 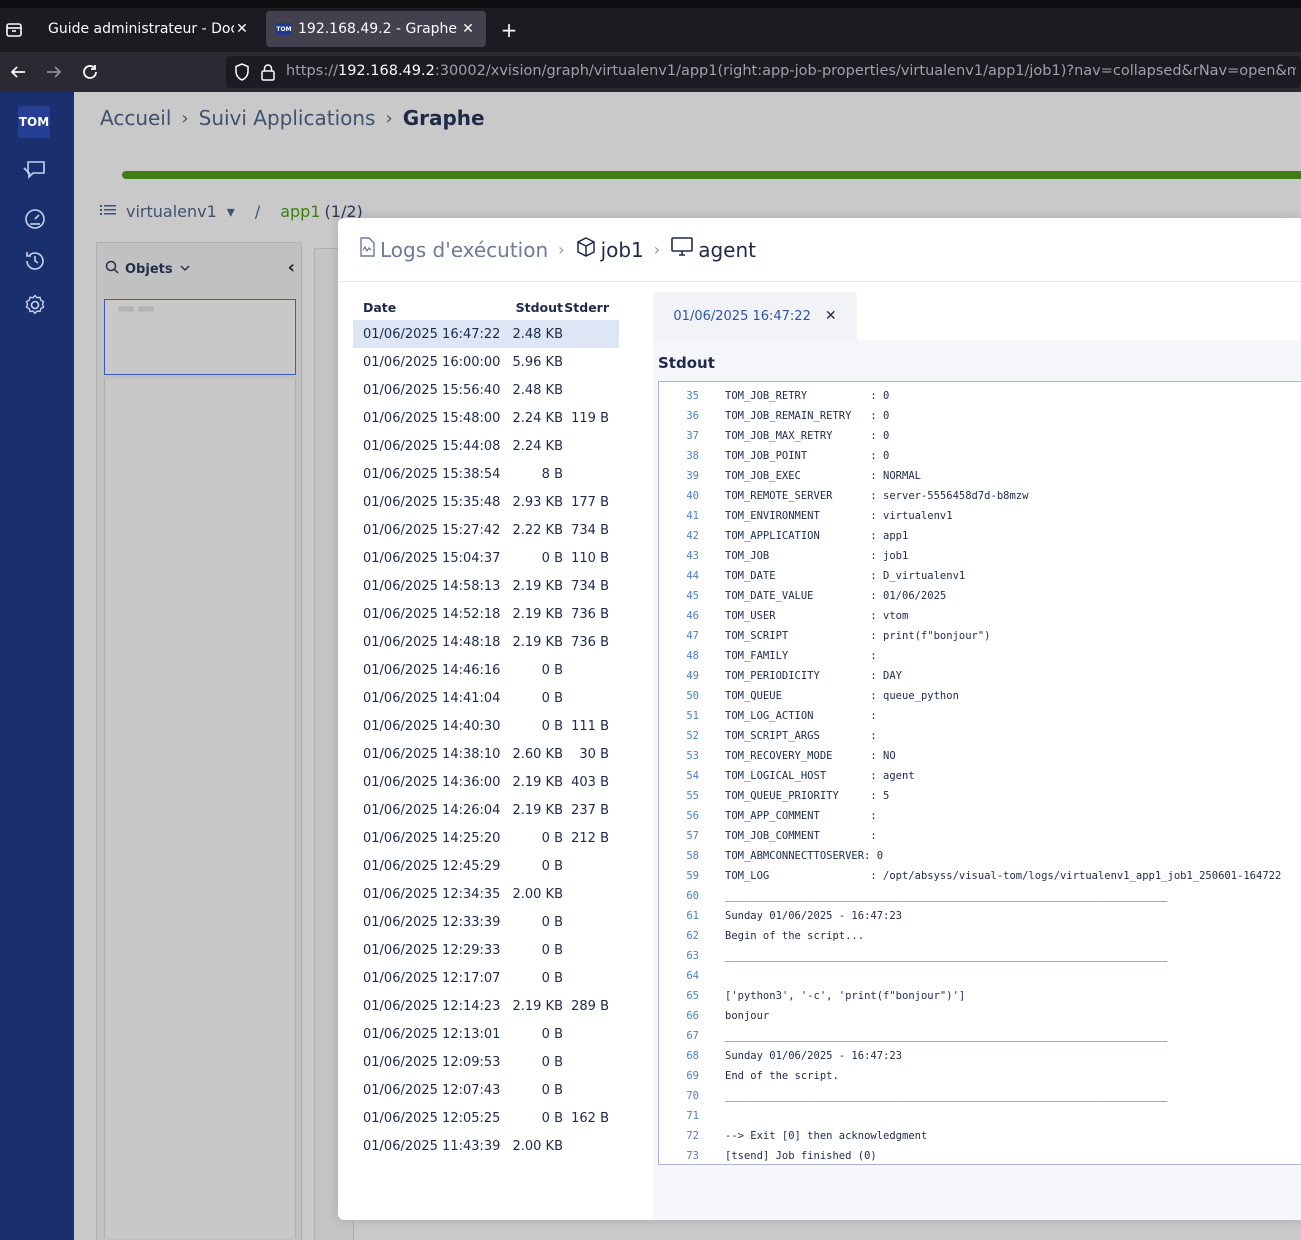 I want to click on cell-date: 01/06/2025 16:47:22, so click(x=432, y=334).